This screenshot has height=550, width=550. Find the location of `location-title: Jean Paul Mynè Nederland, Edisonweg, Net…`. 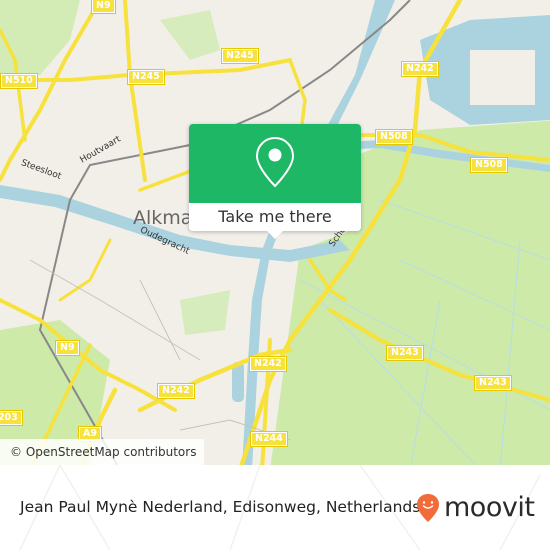

location-title: Jean Paul Mynè Nederland, Edisonweg, Net… is located at coordinates (220, 507).